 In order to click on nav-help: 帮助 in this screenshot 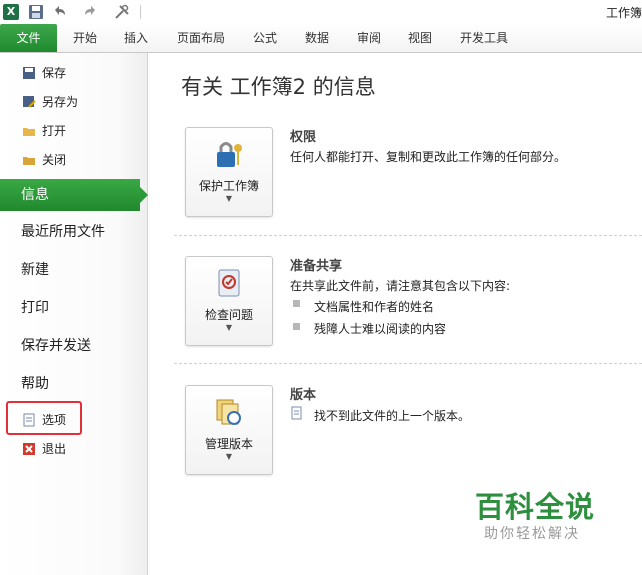, I will do `click(73, 384)`.